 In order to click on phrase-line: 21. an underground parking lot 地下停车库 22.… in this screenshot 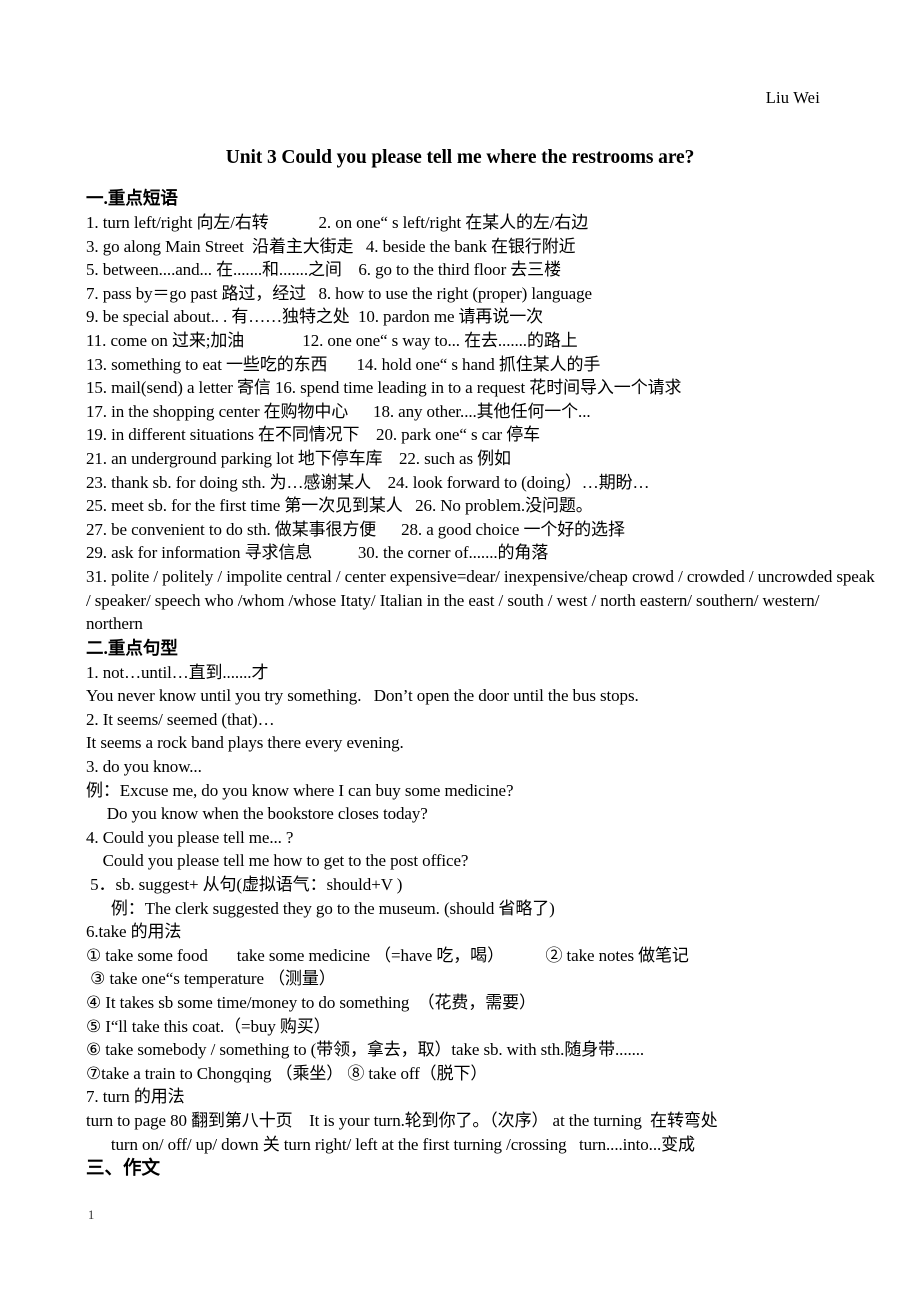, I will do `click(298, 458)`.